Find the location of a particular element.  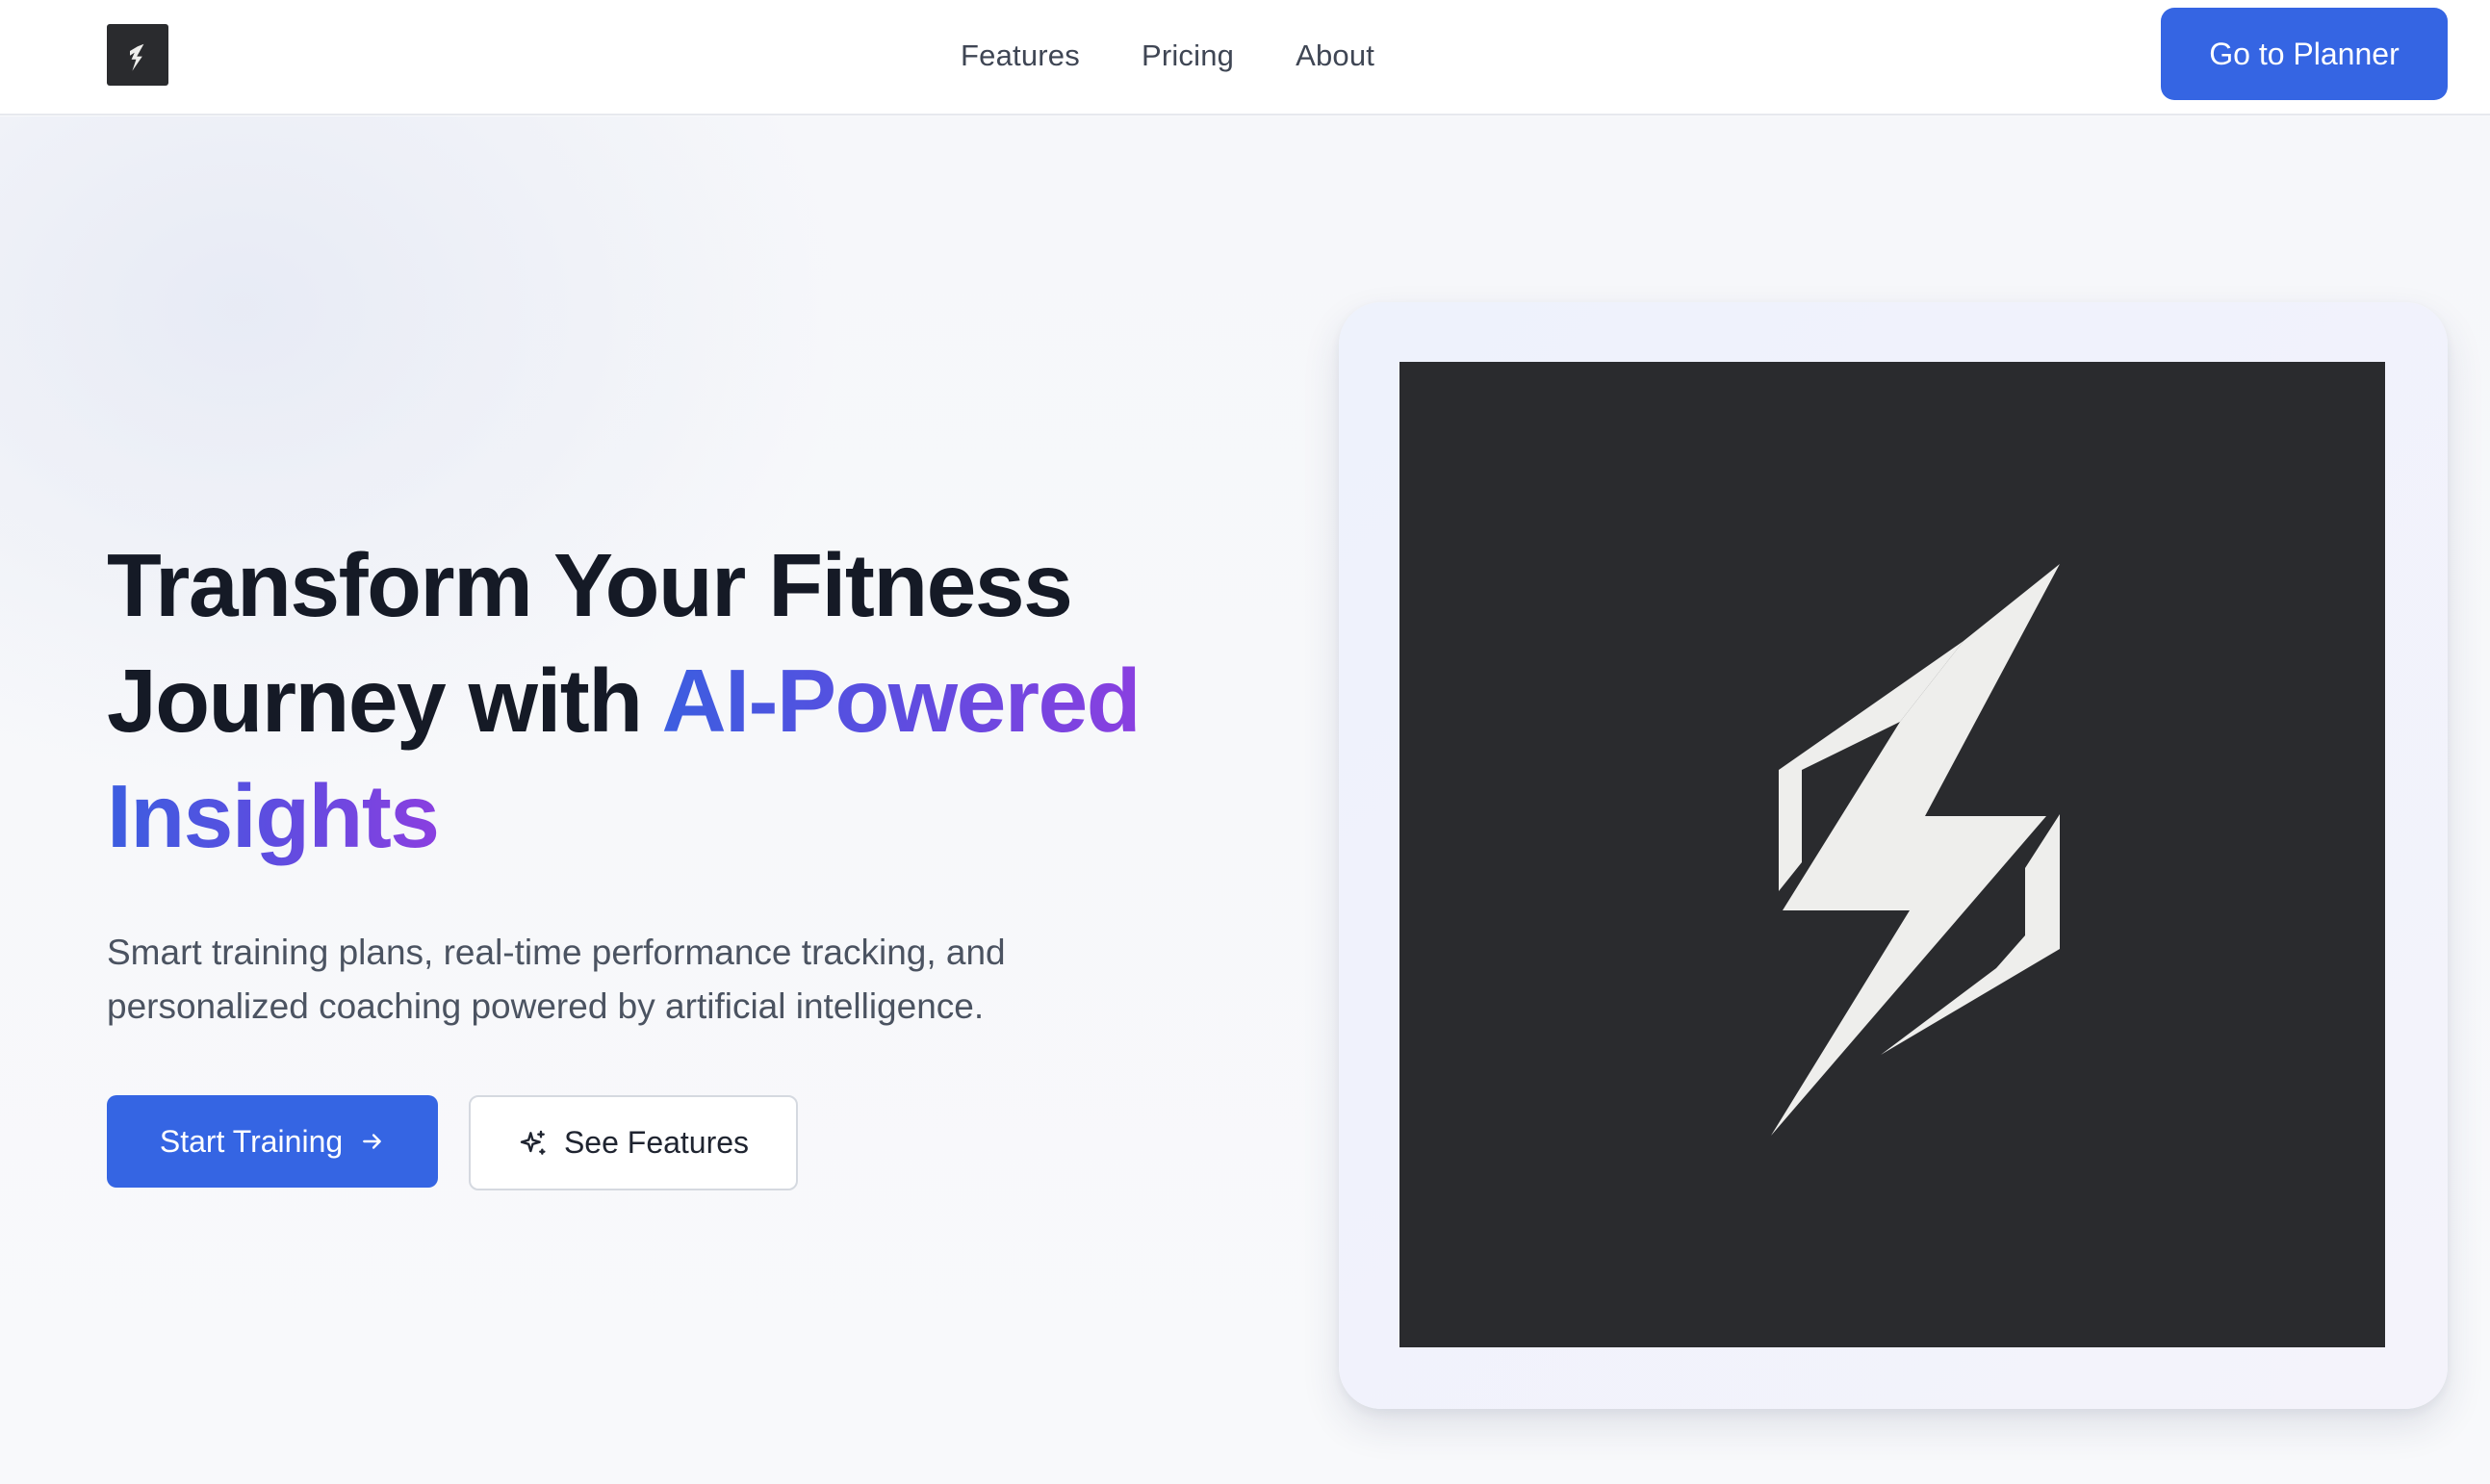

sparkle-icon is located at coordinates (533, 1143).